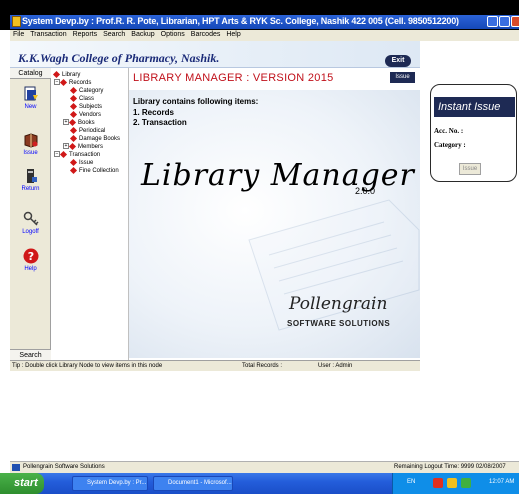 The width and height of the screenshot is (519, 494). What do you see at coordinates (86, 90) in the screenshot?
I see `tree-node-category: Category` at bounding box center [86, 90].